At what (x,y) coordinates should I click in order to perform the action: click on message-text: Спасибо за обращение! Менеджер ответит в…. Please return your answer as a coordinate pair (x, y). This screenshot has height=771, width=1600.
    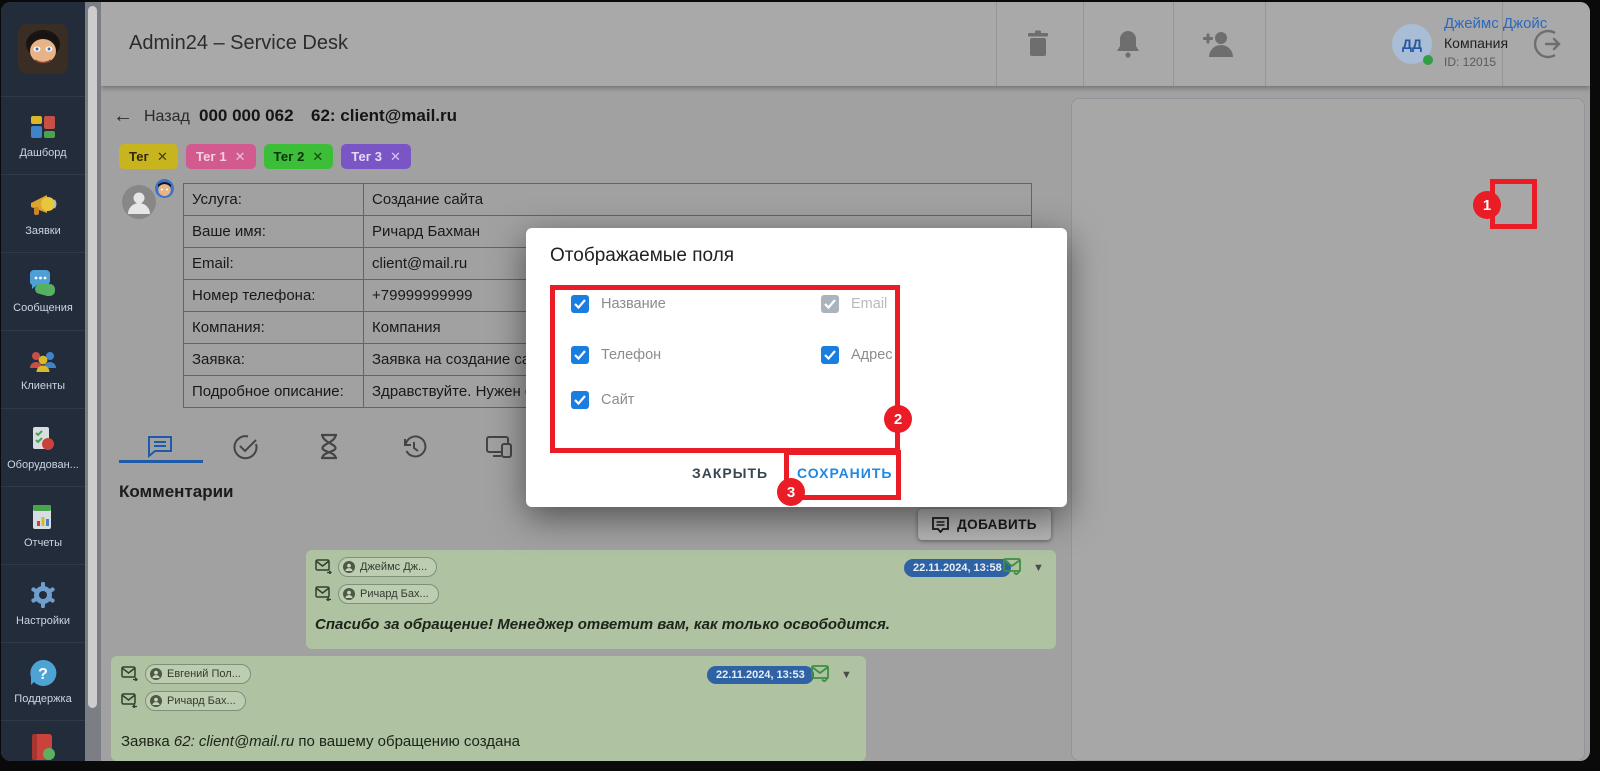
    Looking at the image, I should click on (602, 624).